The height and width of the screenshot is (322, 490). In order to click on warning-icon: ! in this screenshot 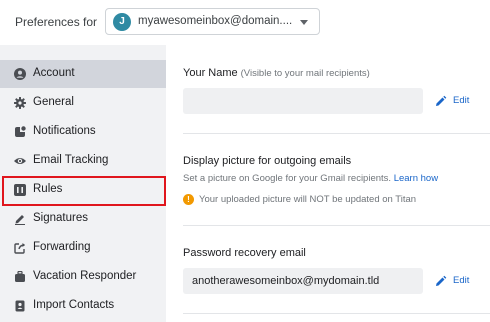, I will do `click(188, 199)`.